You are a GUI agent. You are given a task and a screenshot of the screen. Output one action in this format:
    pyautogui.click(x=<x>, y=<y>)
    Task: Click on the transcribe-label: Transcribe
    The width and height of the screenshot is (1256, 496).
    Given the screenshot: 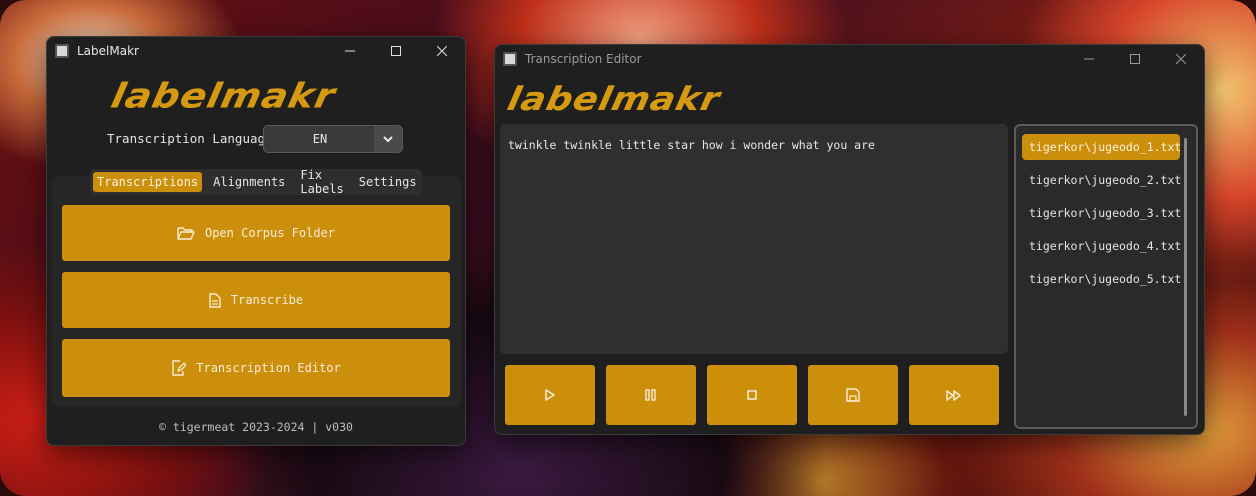 What is the action you would take?
    pyautogui.click(x=267, y=300)
    